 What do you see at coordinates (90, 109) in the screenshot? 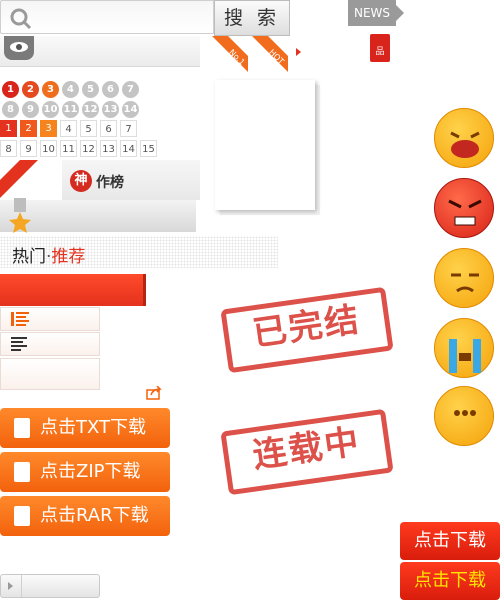
I see `rank-12: 12` at bounding box center [90, 109].